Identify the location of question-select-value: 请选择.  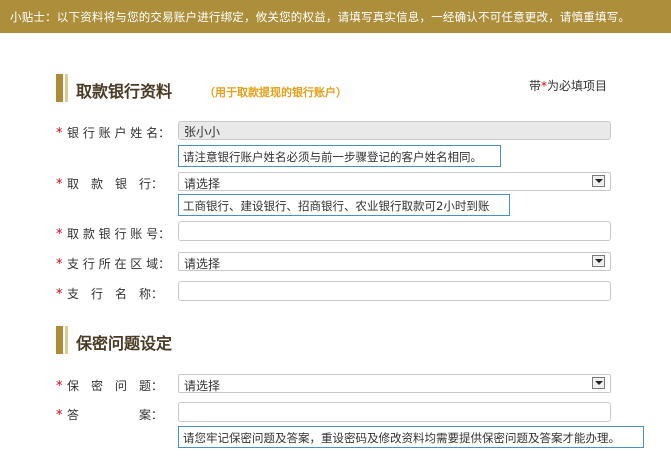
(202, 386).